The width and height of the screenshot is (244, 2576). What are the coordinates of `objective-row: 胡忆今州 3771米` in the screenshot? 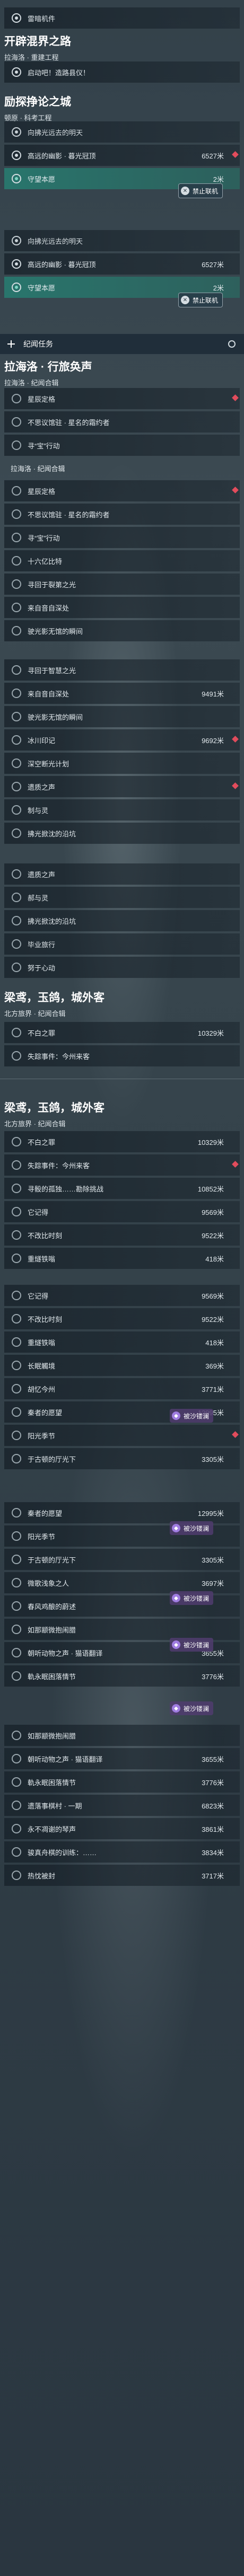 It's located at (122, 1388).